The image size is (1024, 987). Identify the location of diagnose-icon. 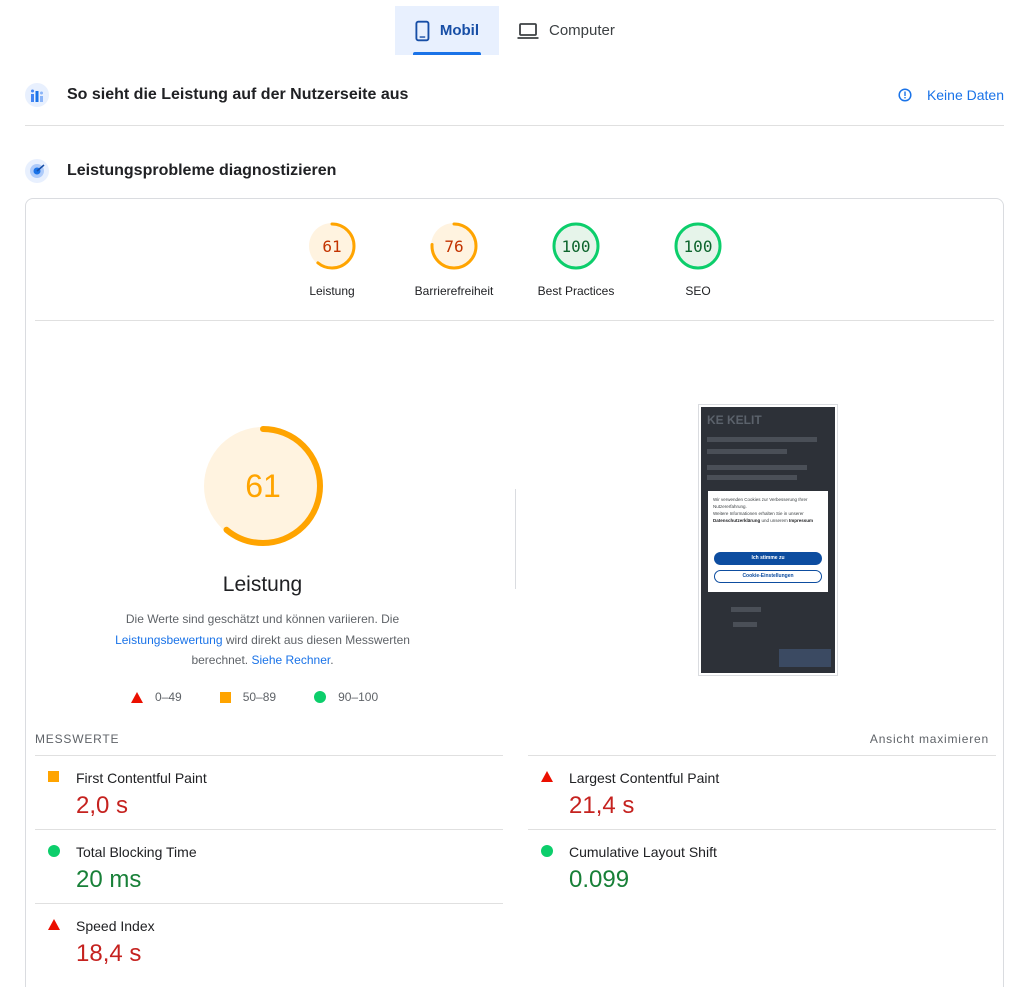
(37, 171).